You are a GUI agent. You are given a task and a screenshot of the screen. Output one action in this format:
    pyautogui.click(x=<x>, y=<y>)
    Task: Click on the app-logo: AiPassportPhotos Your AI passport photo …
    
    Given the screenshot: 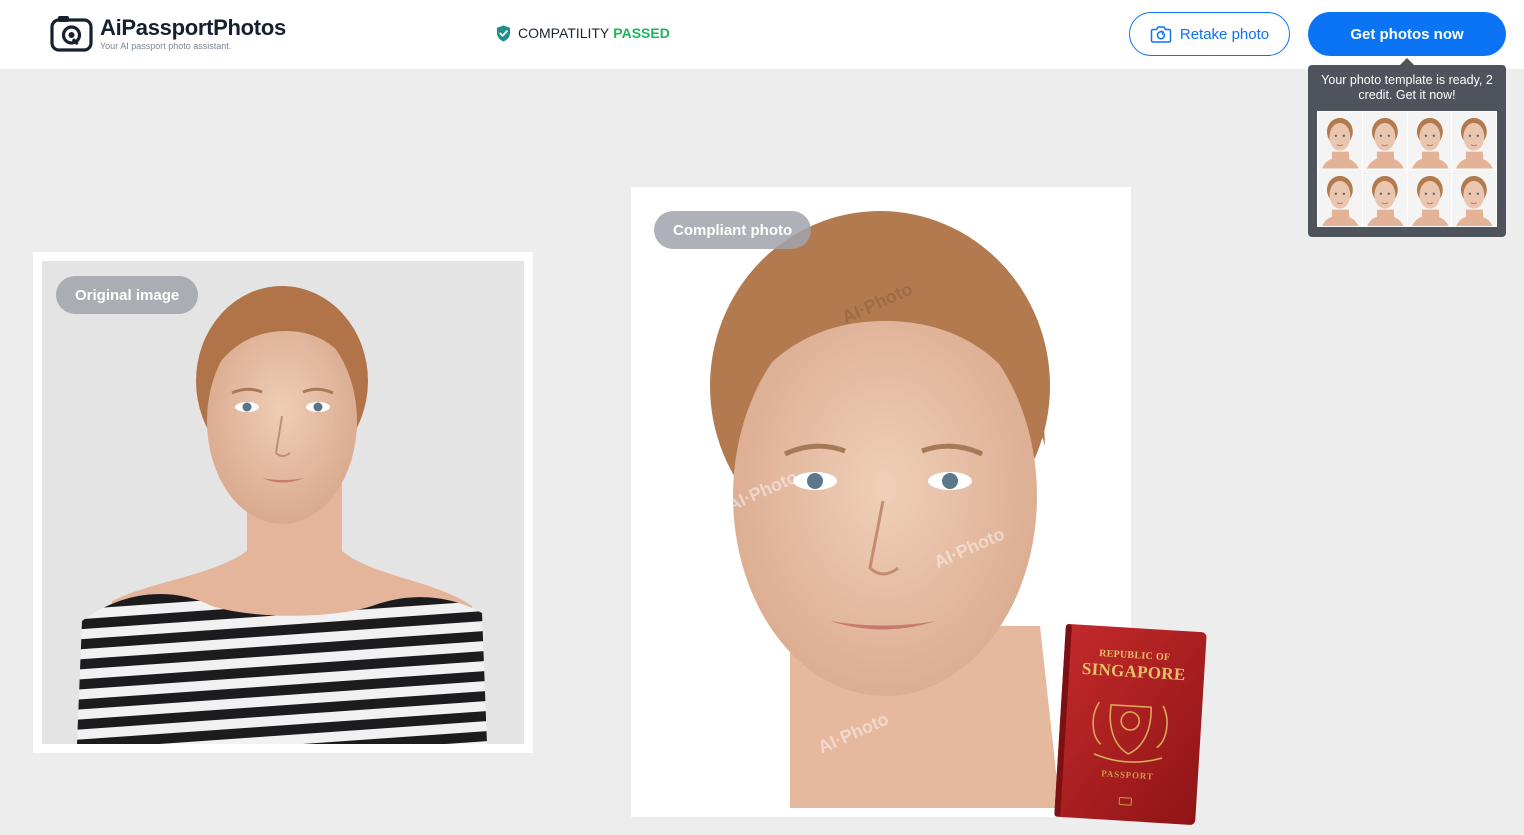 What is the action you would take?
    pyautogui.click(x=168, y=33)
    